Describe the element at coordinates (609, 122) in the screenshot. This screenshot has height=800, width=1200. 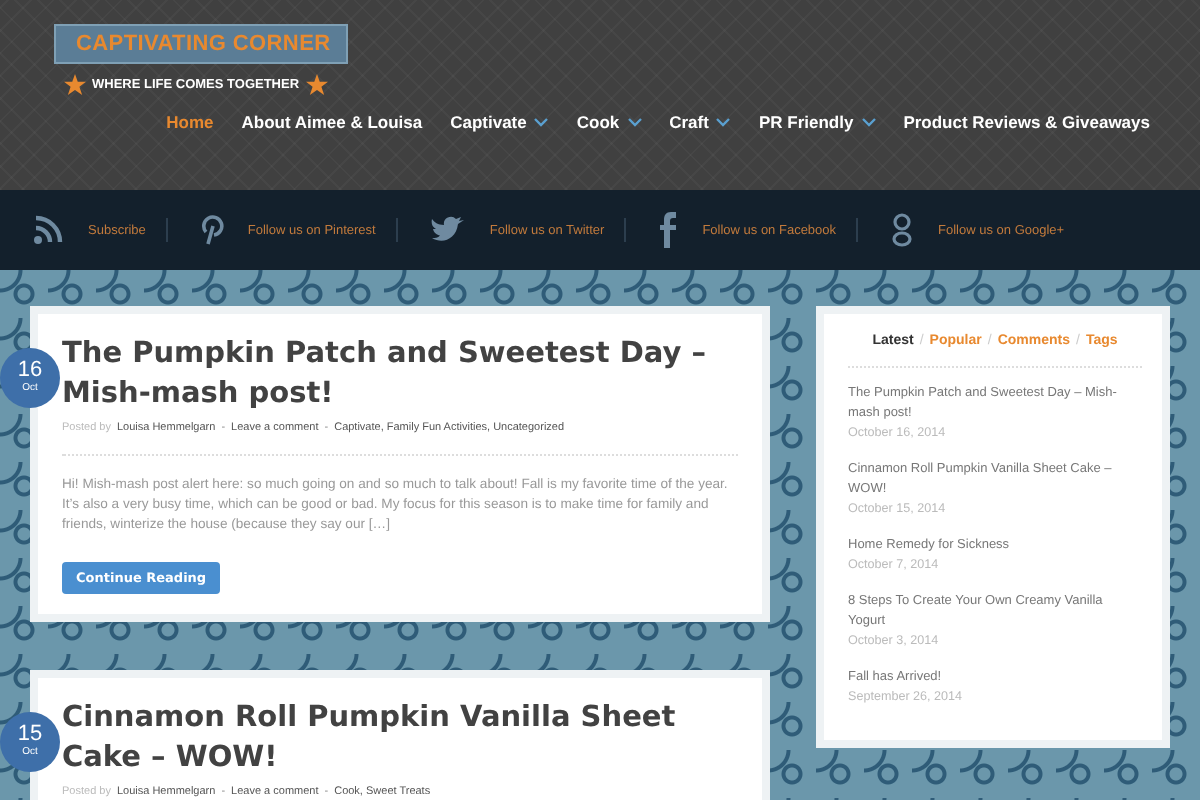
I see `nav-link: Cook` at that location.